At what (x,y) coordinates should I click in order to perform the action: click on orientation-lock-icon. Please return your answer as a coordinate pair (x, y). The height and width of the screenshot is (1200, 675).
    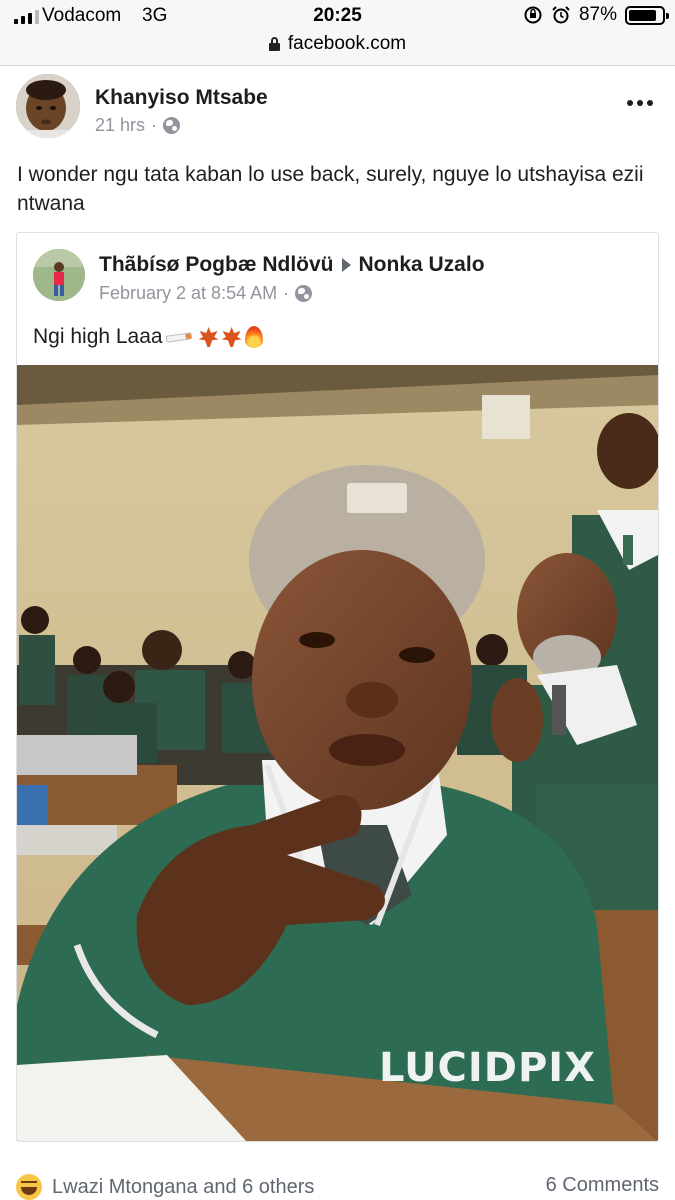
    Looking at the image, I should click on (533, 15).